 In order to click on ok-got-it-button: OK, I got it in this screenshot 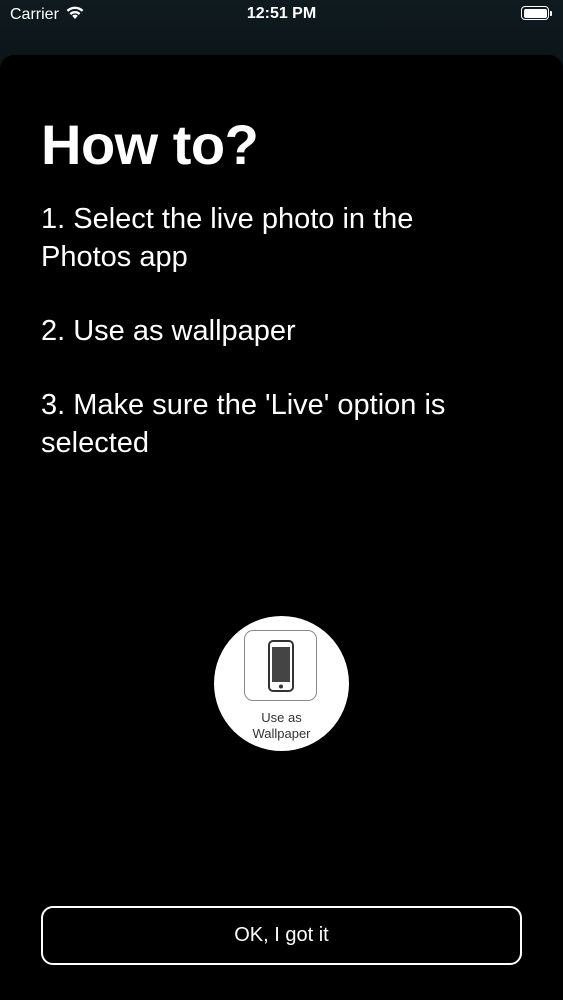, I will do `click(281, 935)`.